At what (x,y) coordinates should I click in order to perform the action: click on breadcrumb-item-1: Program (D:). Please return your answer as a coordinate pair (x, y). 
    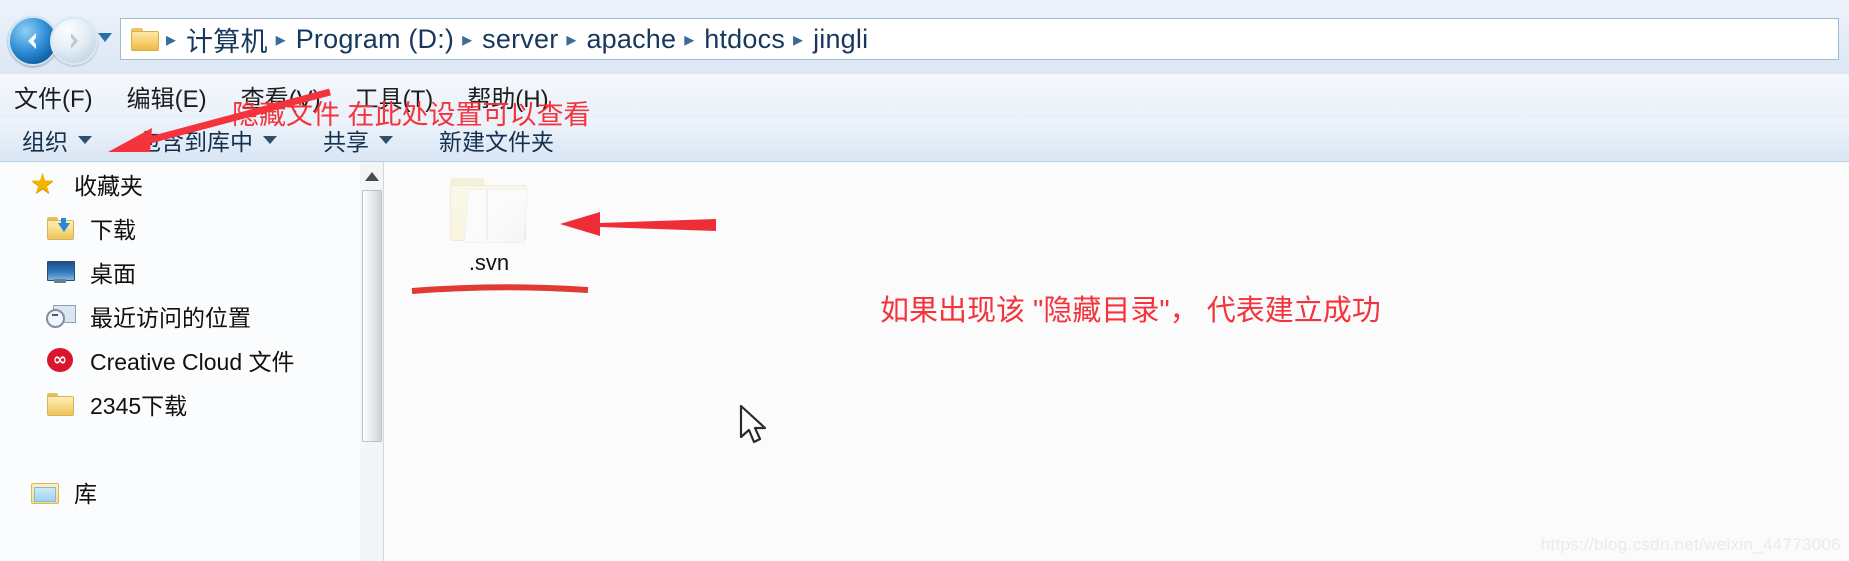
    Looking at the image, I should click on (375, 39).